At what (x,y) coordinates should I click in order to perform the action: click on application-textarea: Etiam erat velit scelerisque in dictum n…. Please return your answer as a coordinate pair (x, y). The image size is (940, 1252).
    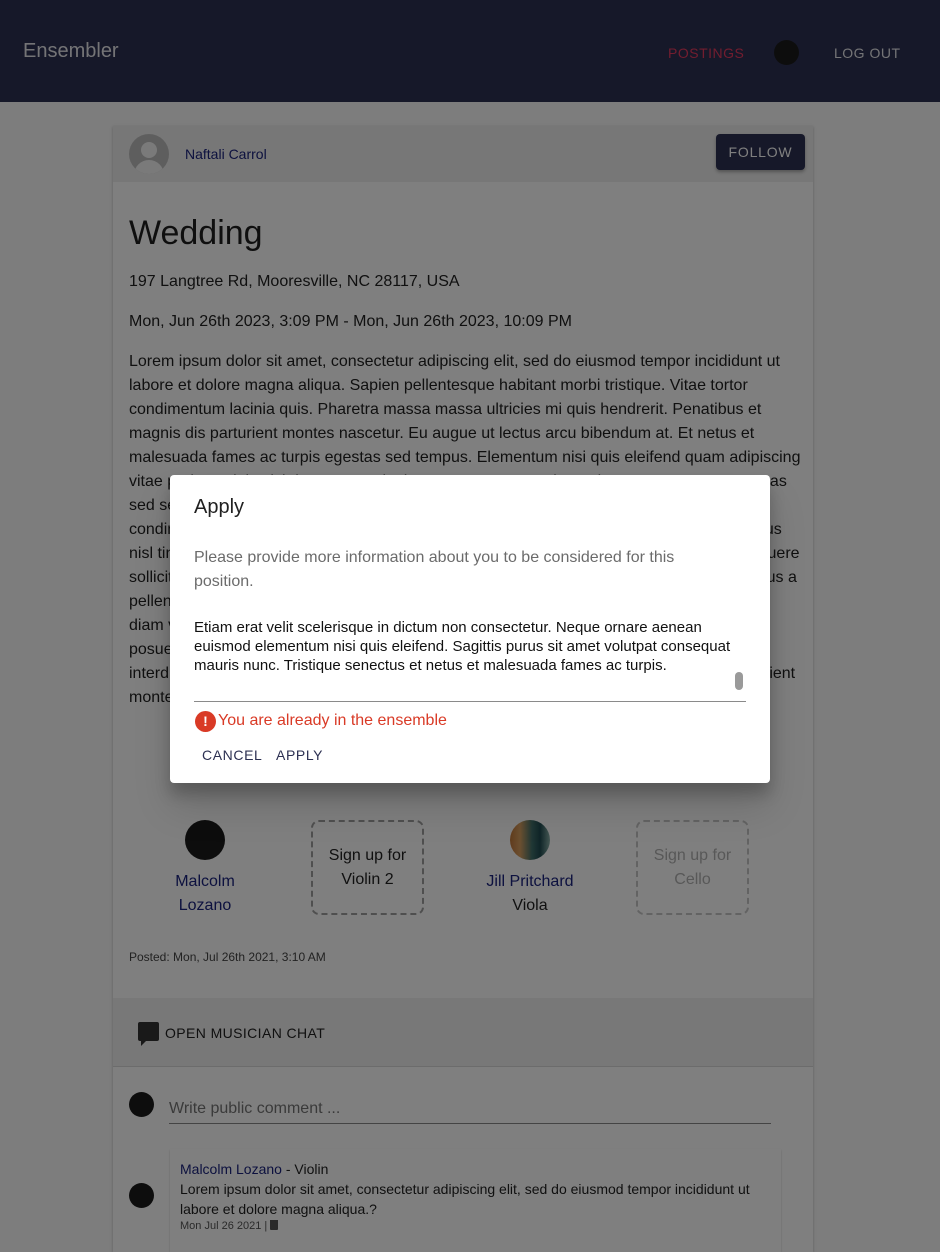
    Looking at the image, I should click on (464, 658).